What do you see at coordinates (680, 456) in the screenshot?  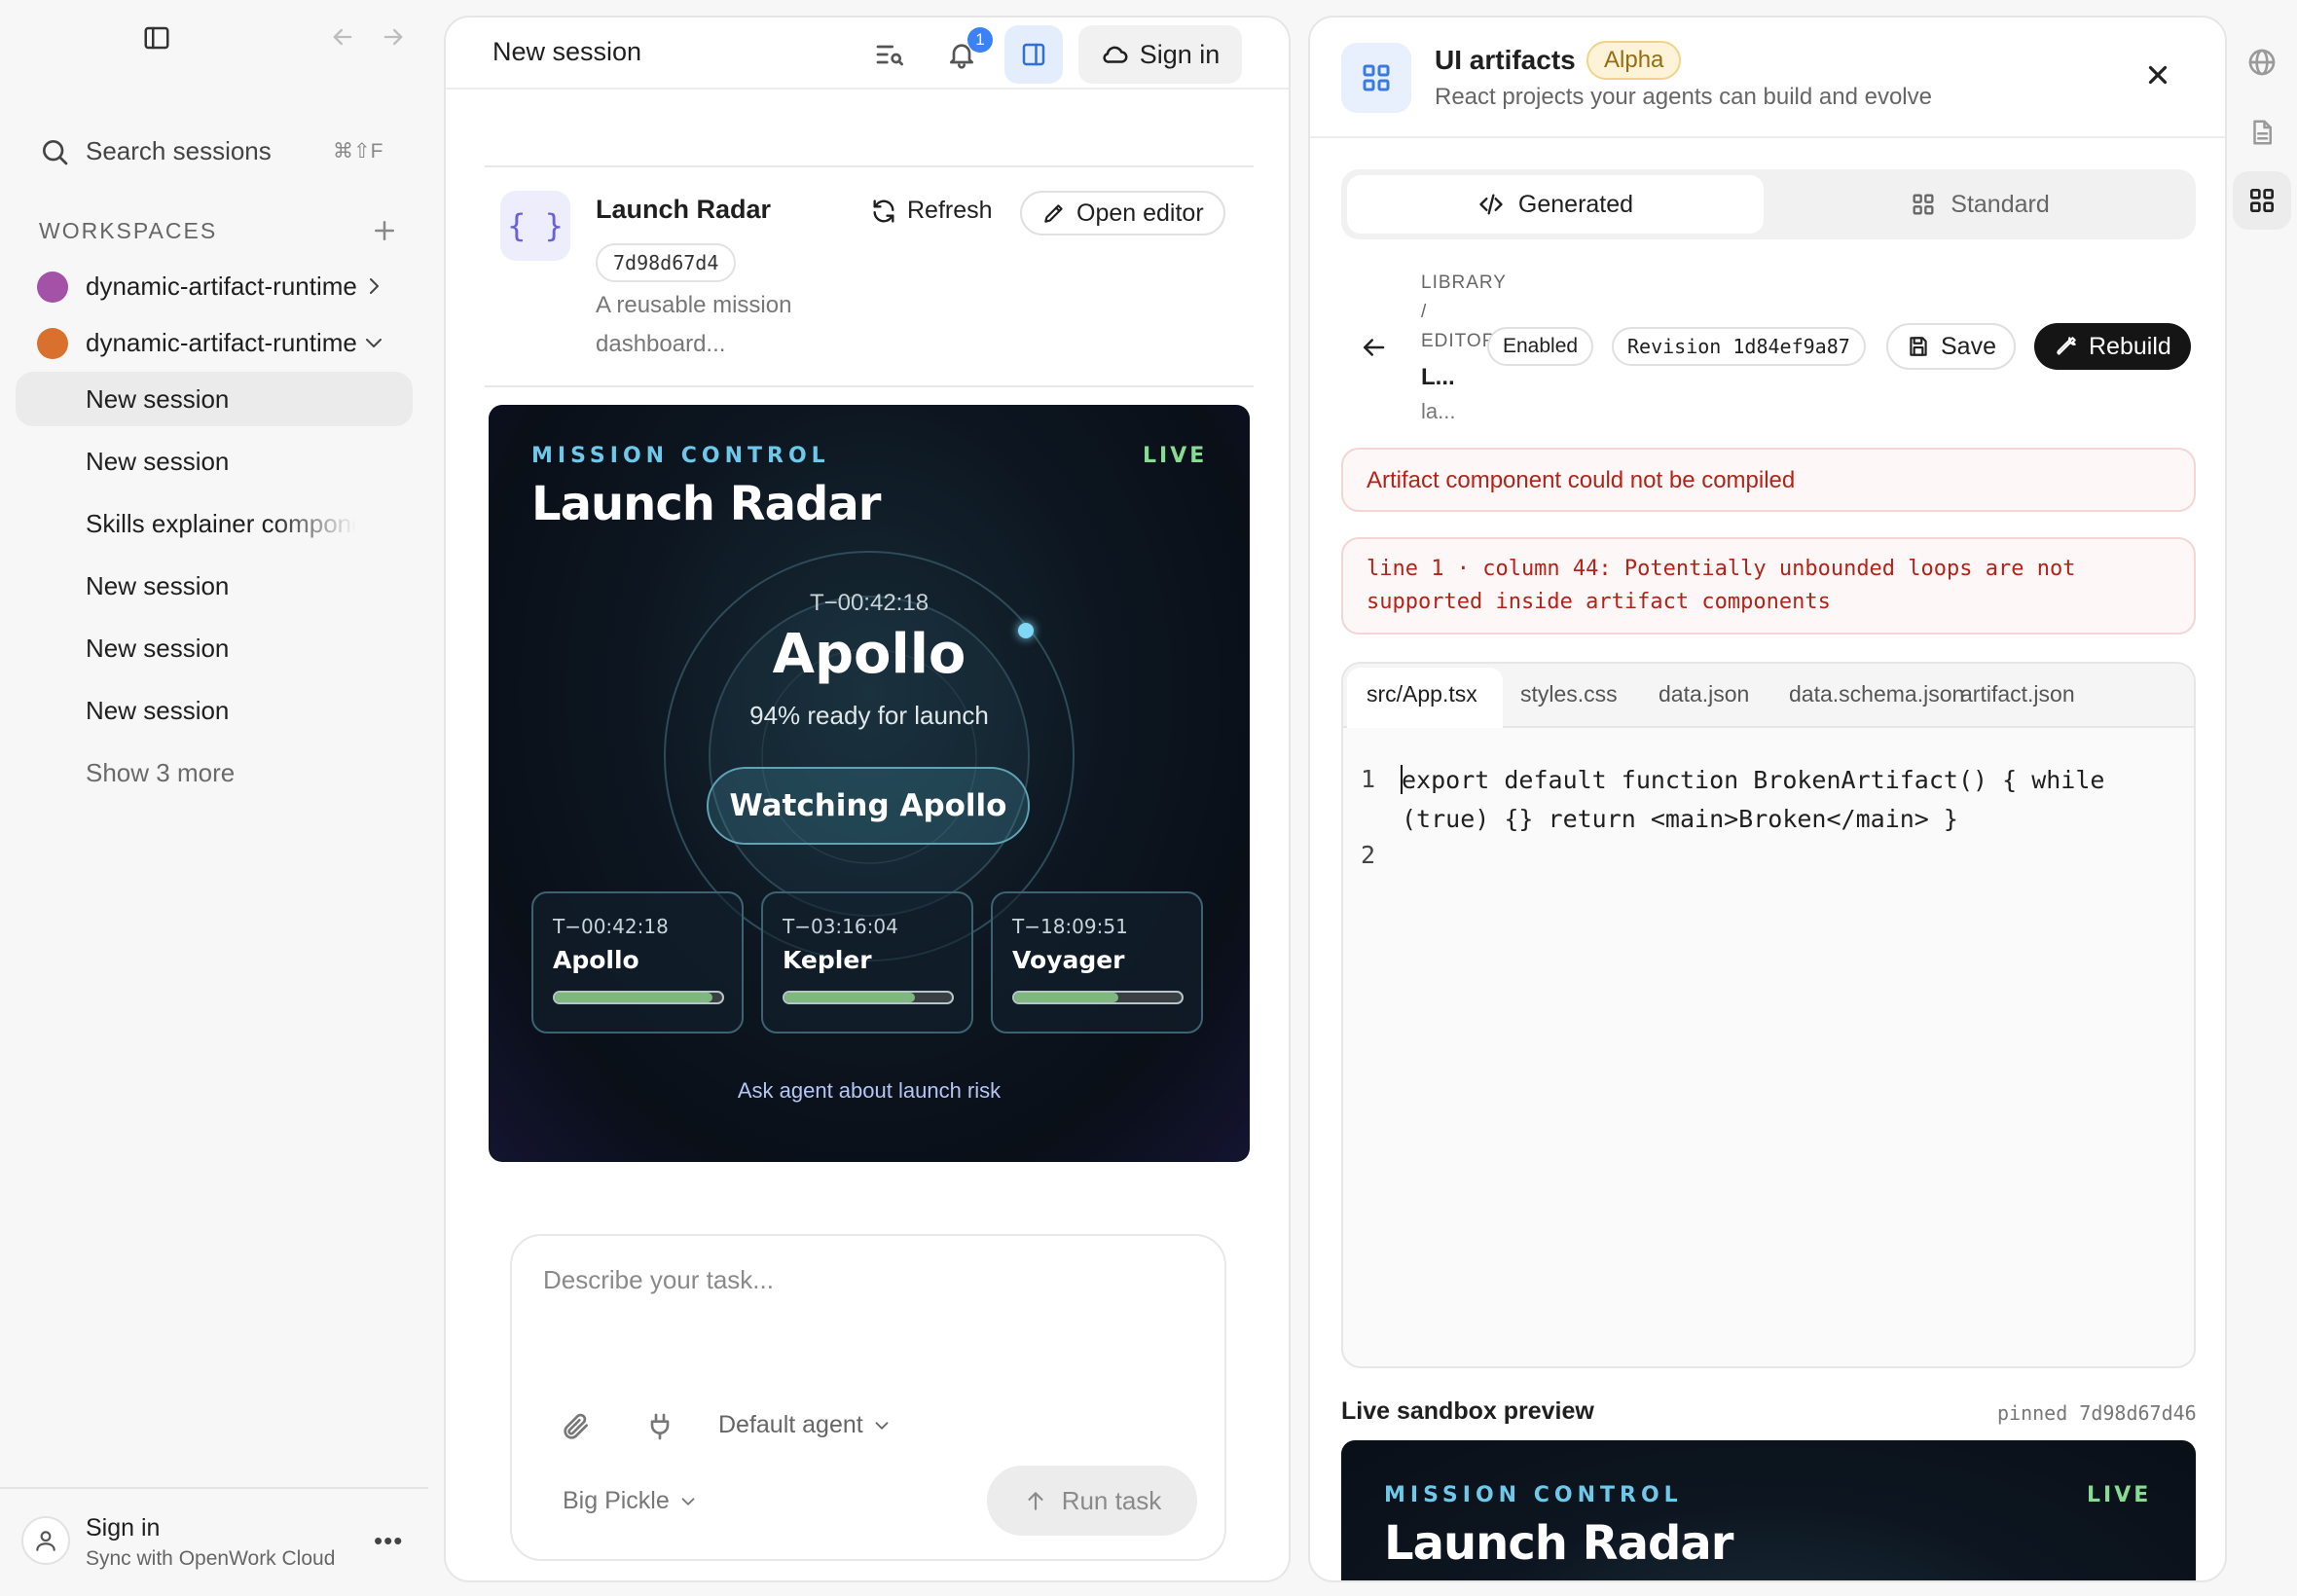 I see `mission-eyebrow: MISSION CONTROL` at bounding box center [680, 456].